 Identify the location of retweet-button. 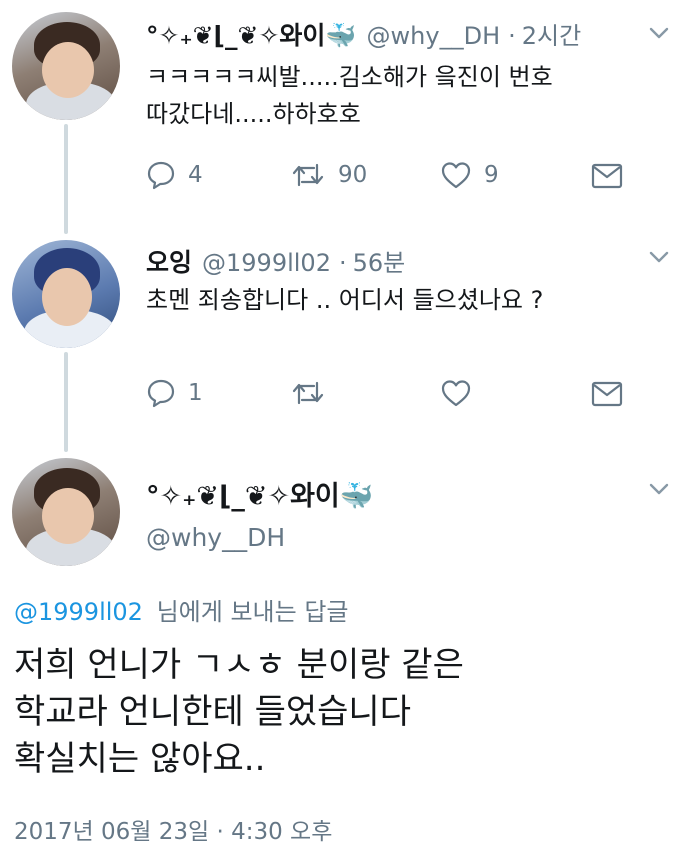
(308, 393).